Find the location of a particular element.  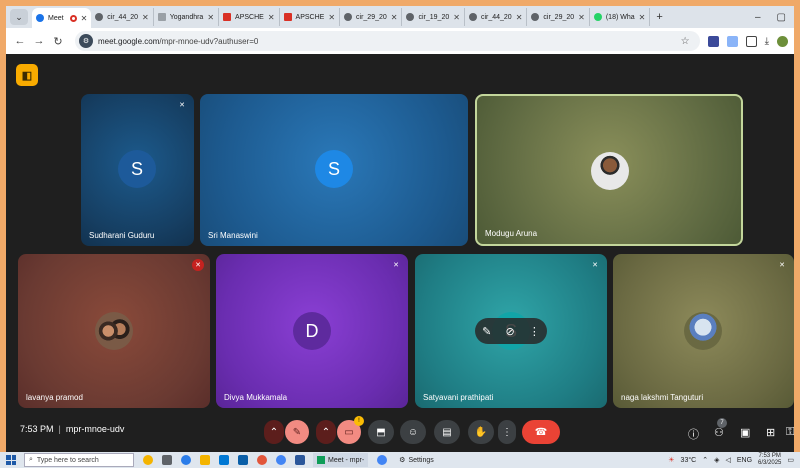

people-icon: ⚇ is located at coordinates (719, 433).